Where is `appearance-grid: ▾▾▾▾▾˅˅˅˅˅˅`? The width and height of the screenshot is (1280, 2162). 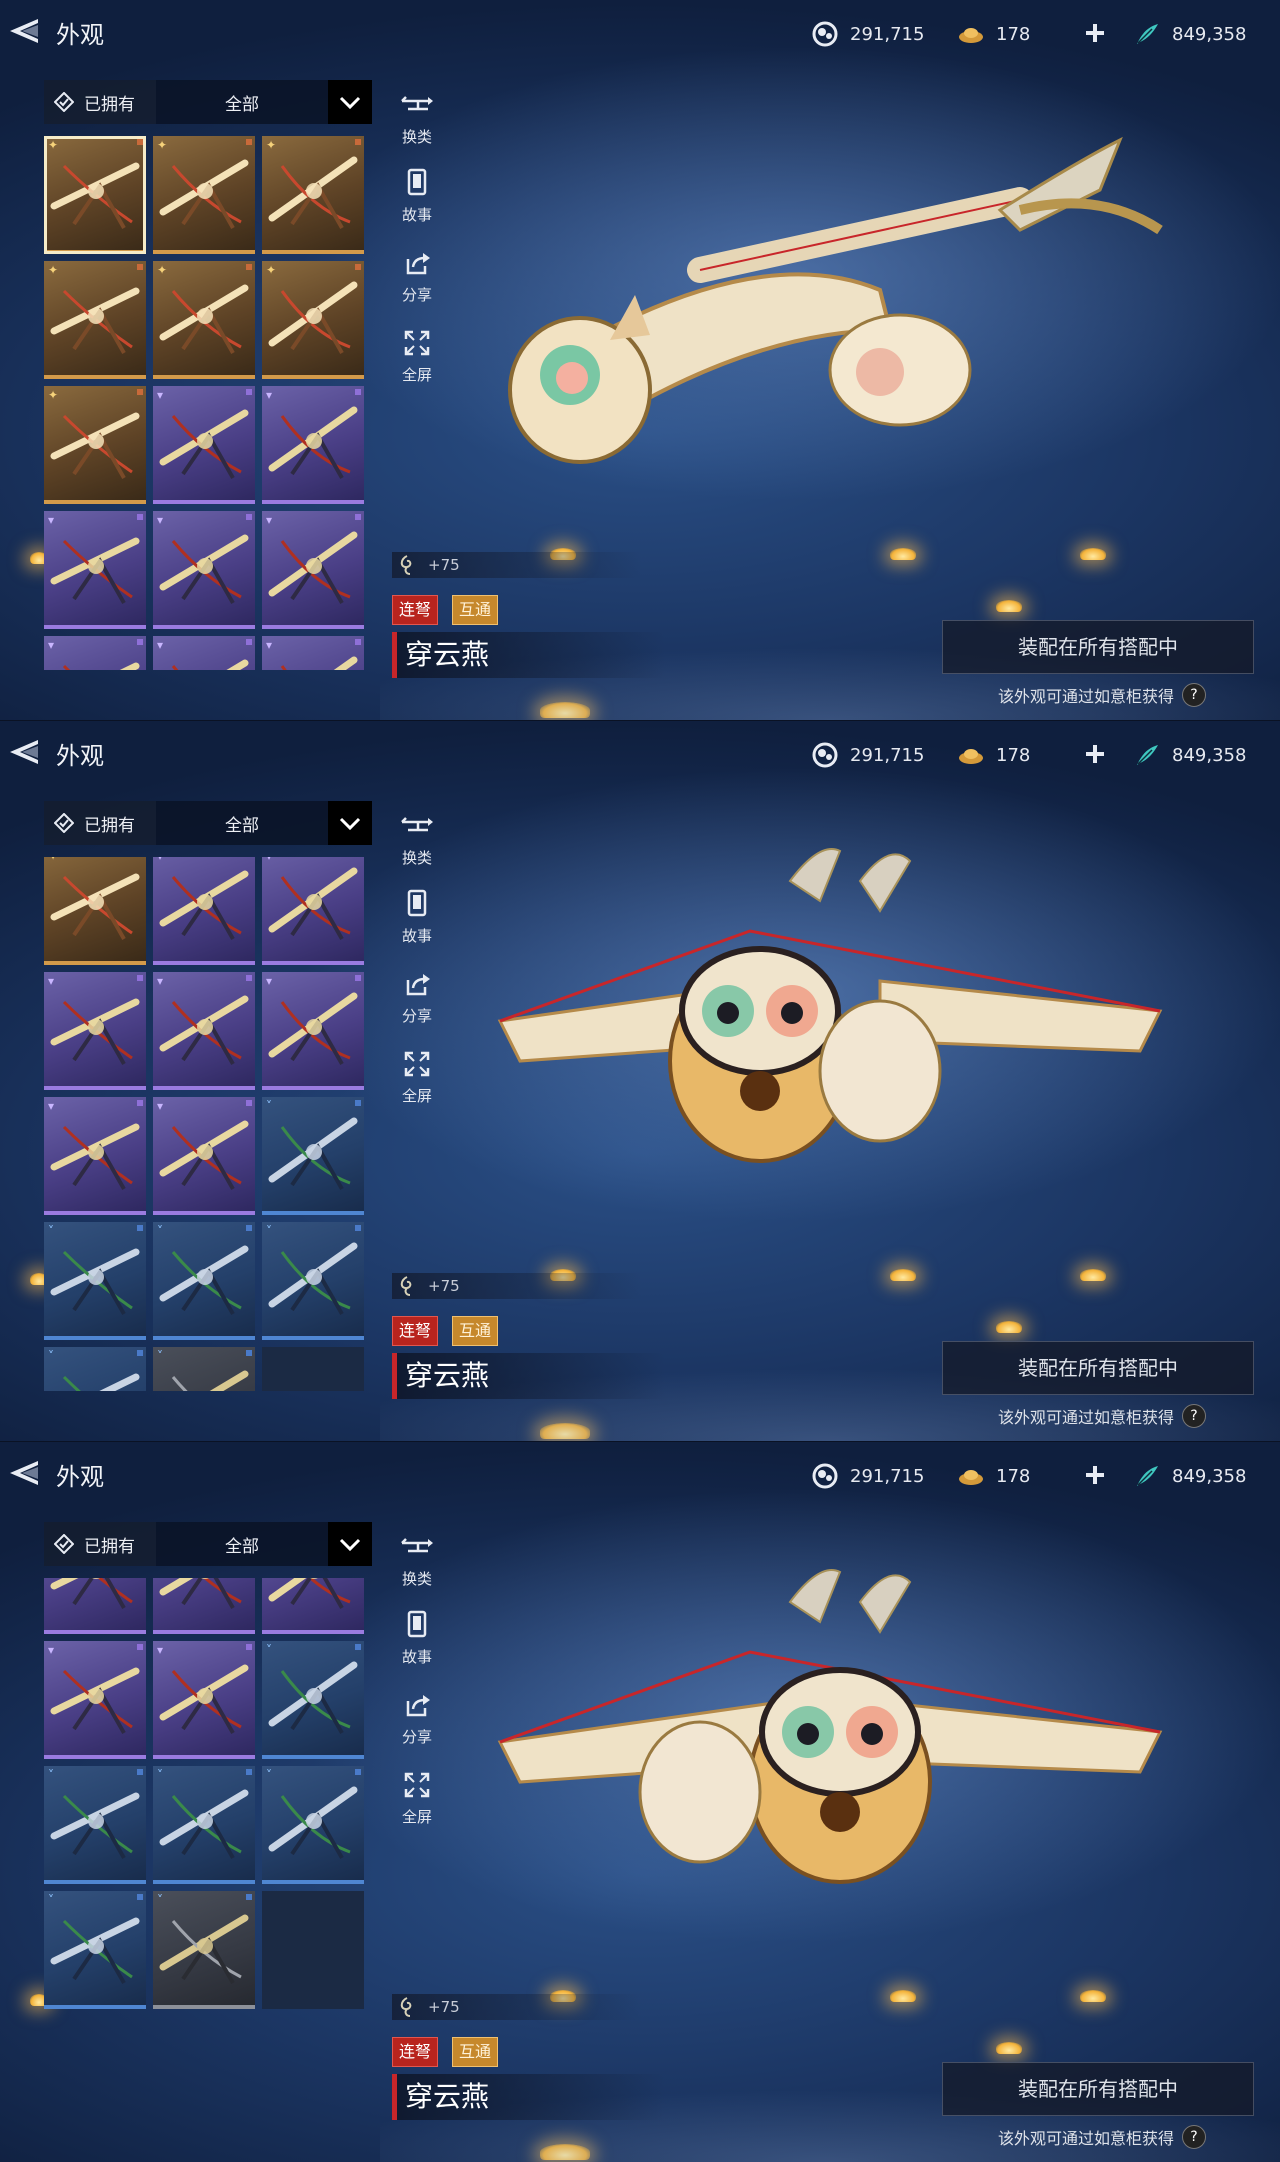 appearance-grid: ▾▾▾▾▾˅˅˅˅˅˅ is located at coordinates (208, 1845).